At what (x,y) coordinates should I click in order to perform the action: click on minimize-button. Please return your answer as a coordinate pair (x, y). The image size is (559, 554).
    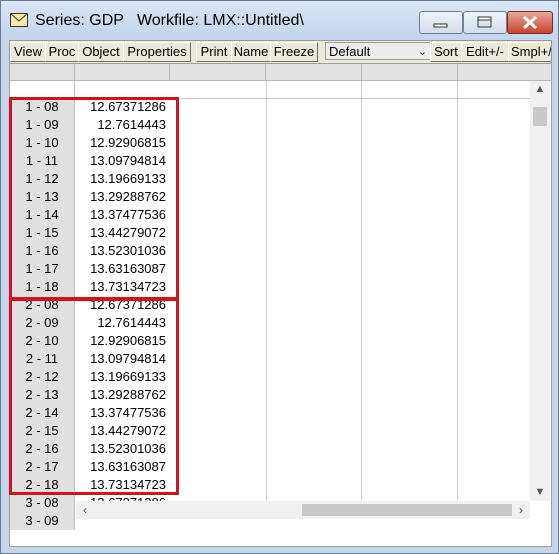
    Looking at the image, I should click on (441, 22).